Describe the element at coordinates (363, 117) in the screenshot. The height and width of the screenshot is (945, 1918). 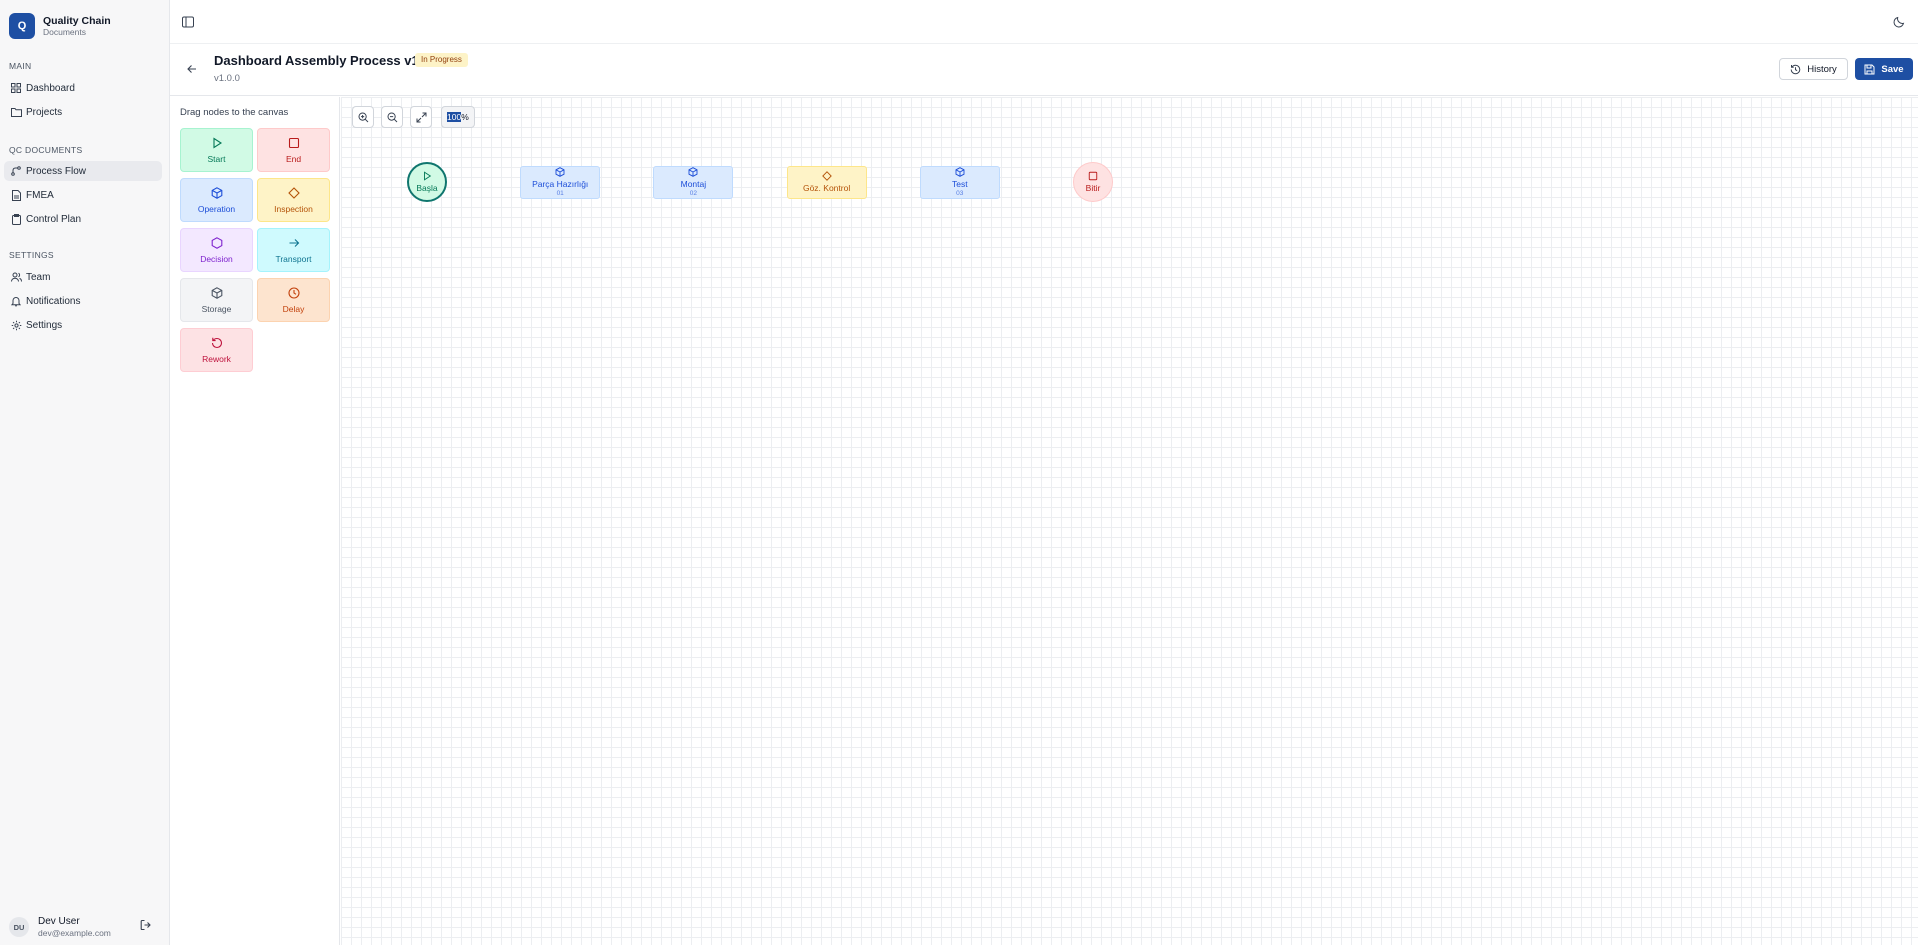
I see `zoom-in-button` at that location.